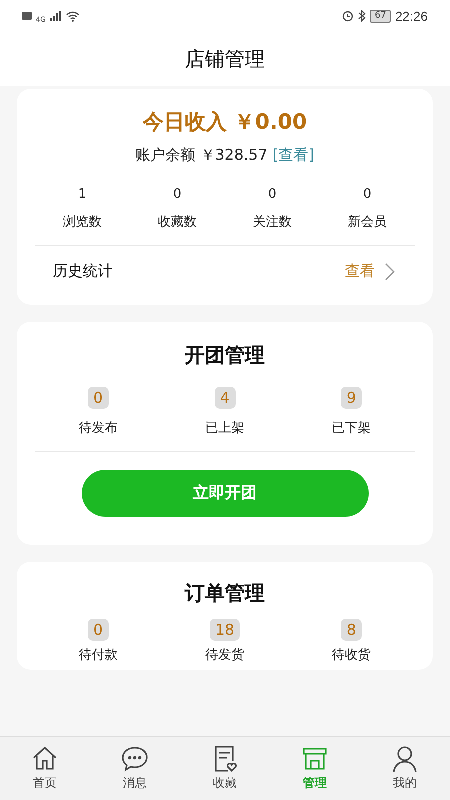 The height and width of the screenshot is (800, 450). Describe the element at coordinates (83, 271) in the screenshot. I see `history-label: 历史统计` at that location.